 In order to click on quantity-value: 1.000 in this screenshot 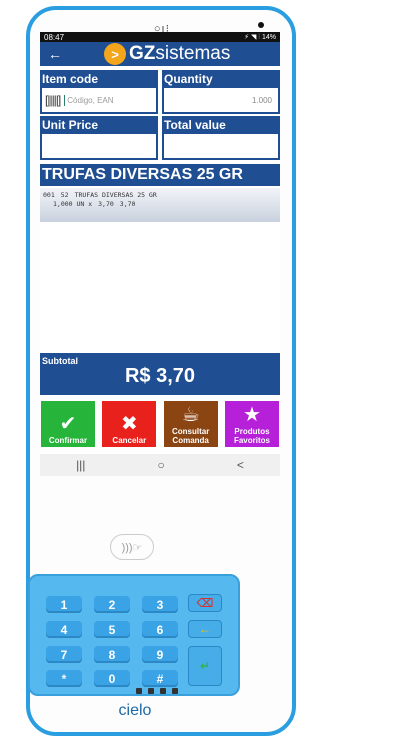, I will do `click(261, 100)`.